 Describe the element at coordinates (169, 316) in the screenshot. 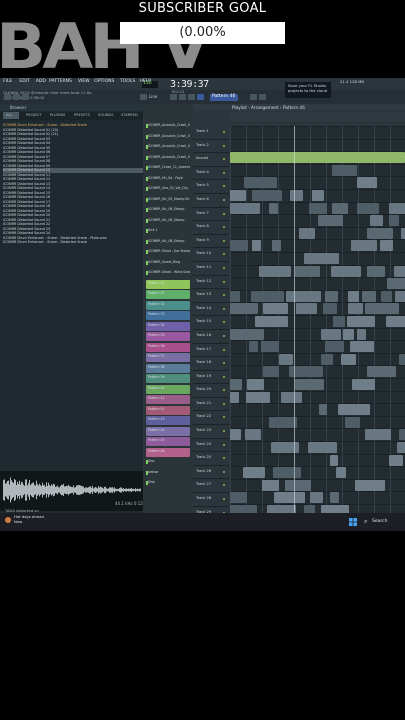

I see `picker-pattern: Pattern 33` at that location.